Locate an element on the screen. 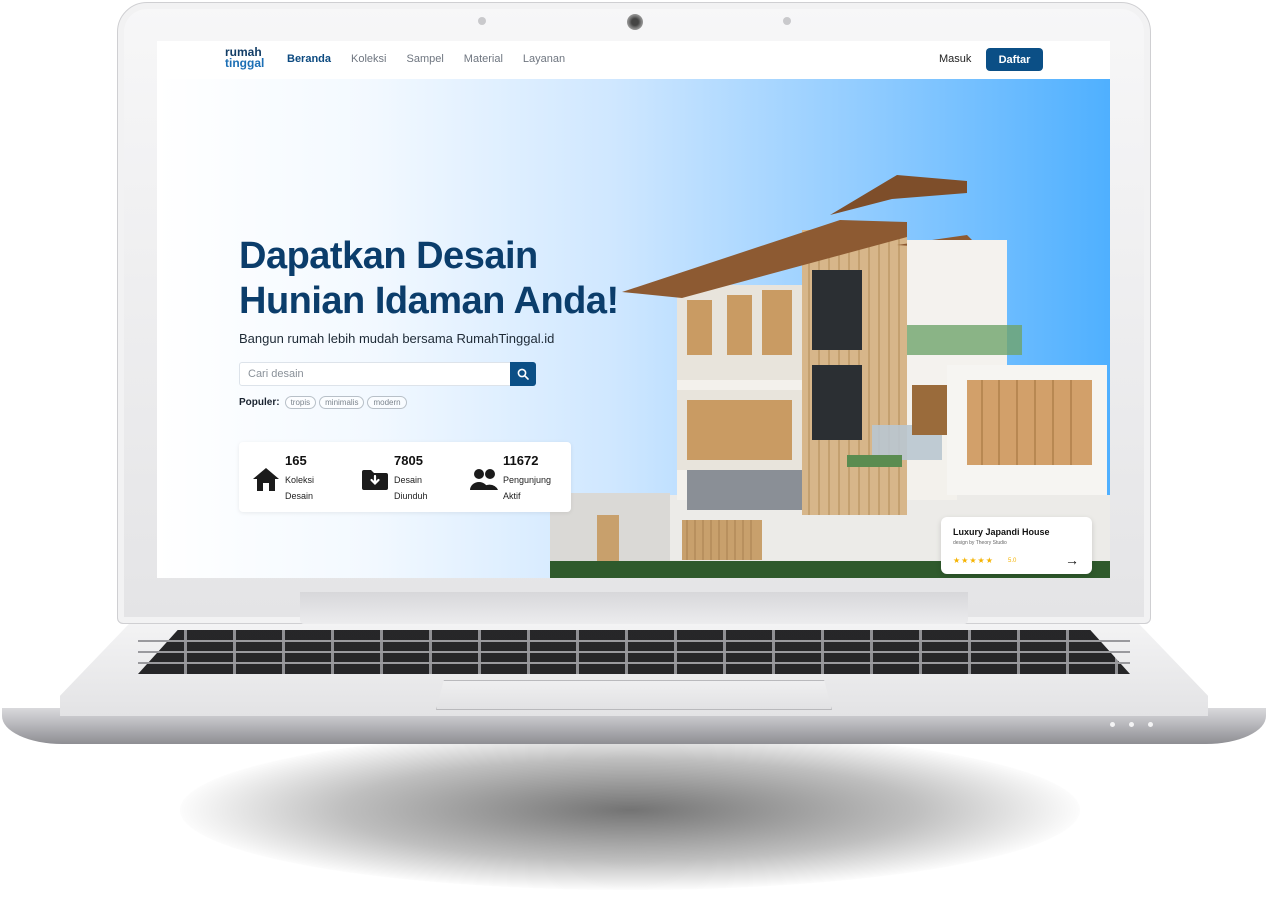 The width and height of the screenshot is (1268, 914). nav-link-sampel: Sampel is located at coordinates (425, 59).